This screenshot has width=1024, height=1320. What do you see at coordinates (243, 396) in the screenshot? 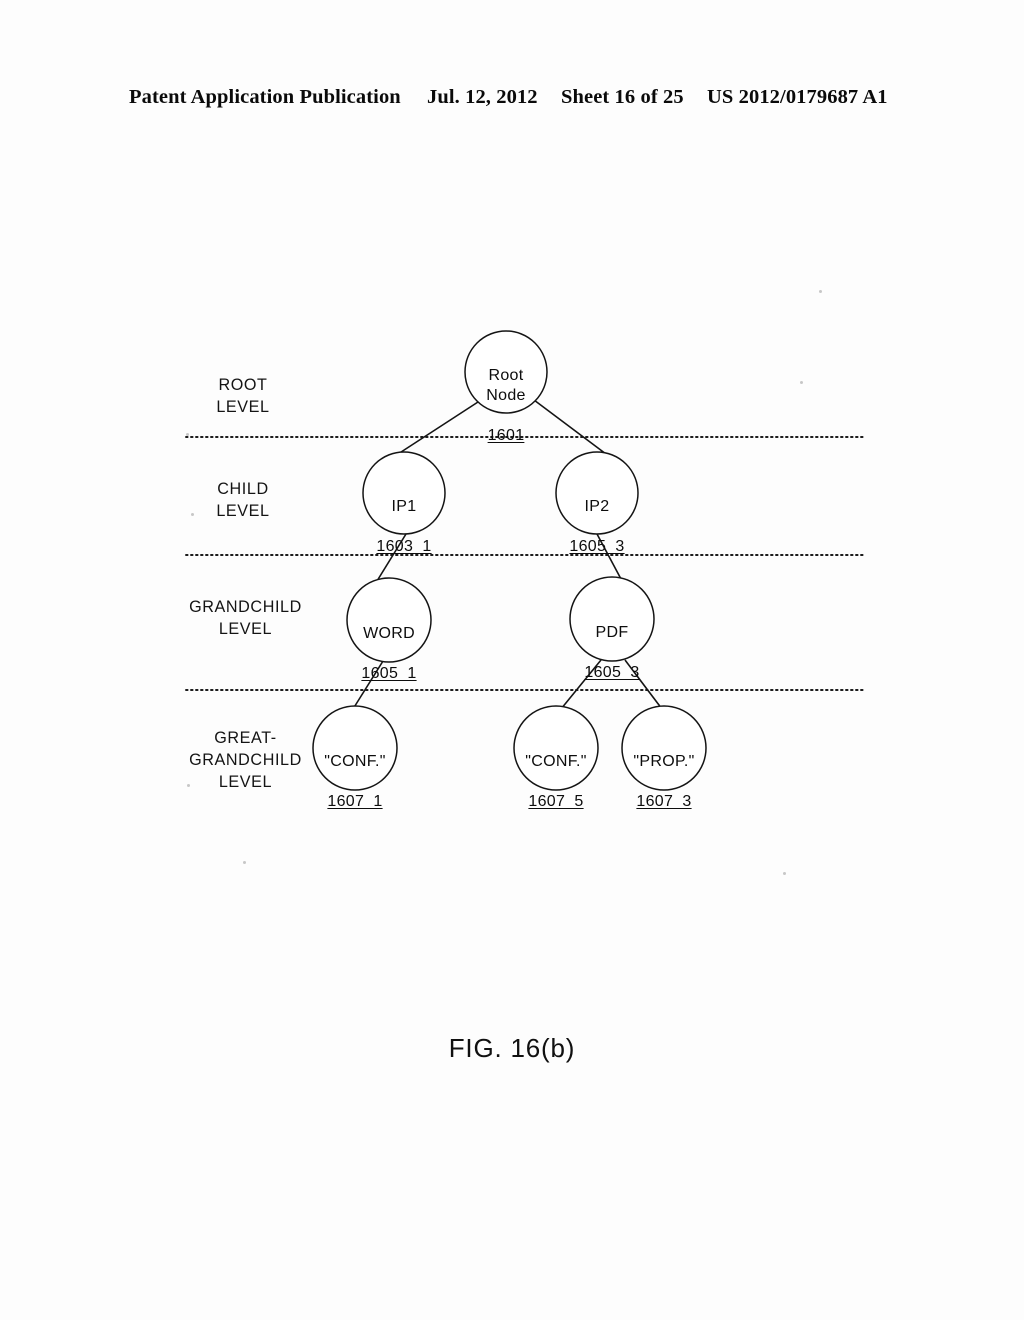
I see `level-label-root: ROOT LEVEL` at bounding box center [243, 396].